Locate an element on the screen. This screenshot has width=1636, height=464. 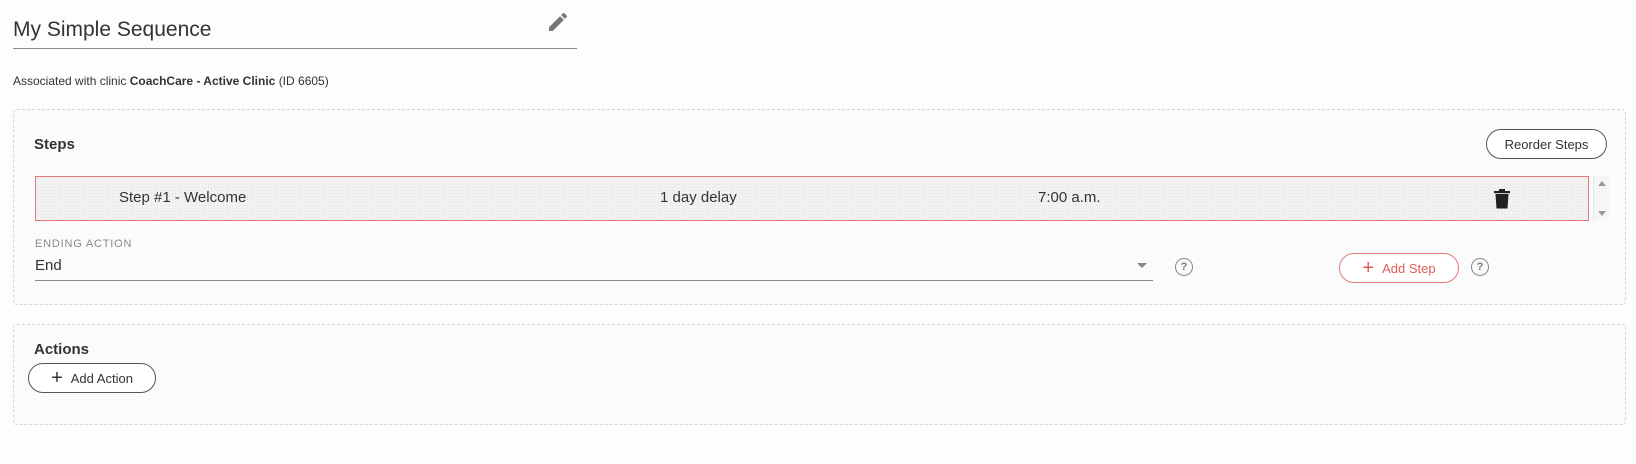
pencil-icon is located at coordinates (558, 22).